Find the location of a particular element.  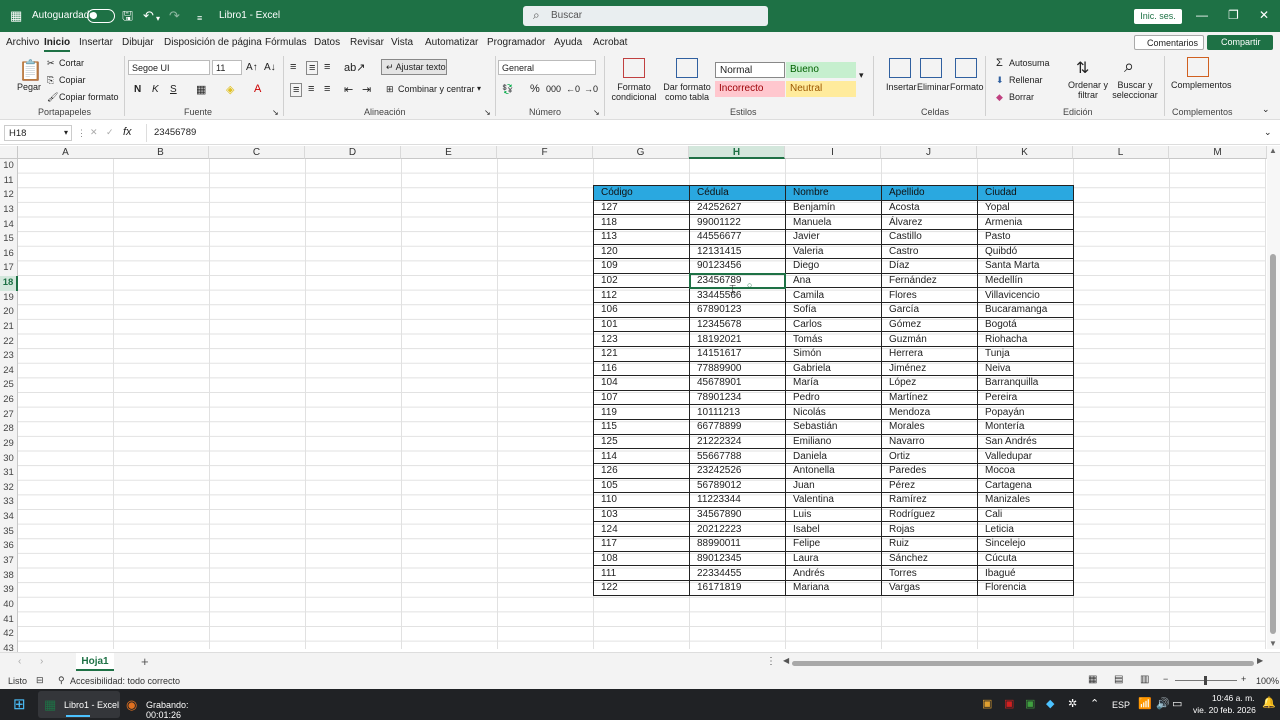

styles-more-icon: ▾ is located at coordinates (861, 75).